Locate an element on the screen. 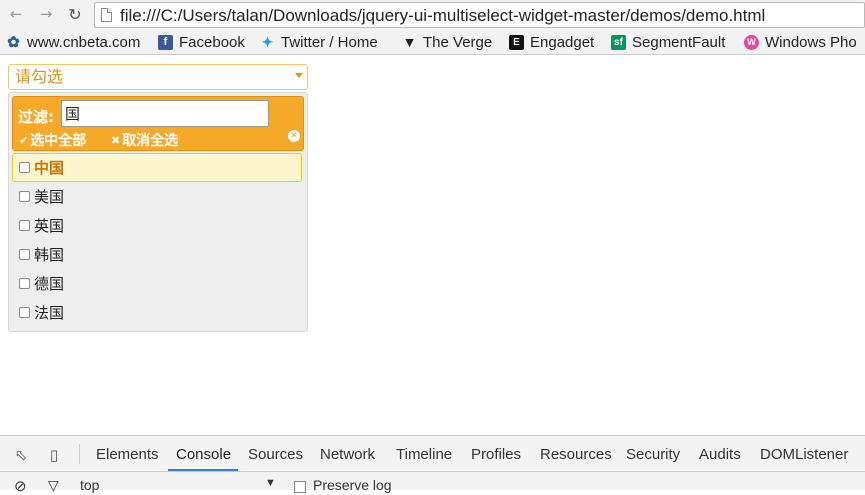 Image resolution: width=865 pixels, height=495 pixels. check-all-link: ✔ 选中全部 is located at coordinates (52, 140).